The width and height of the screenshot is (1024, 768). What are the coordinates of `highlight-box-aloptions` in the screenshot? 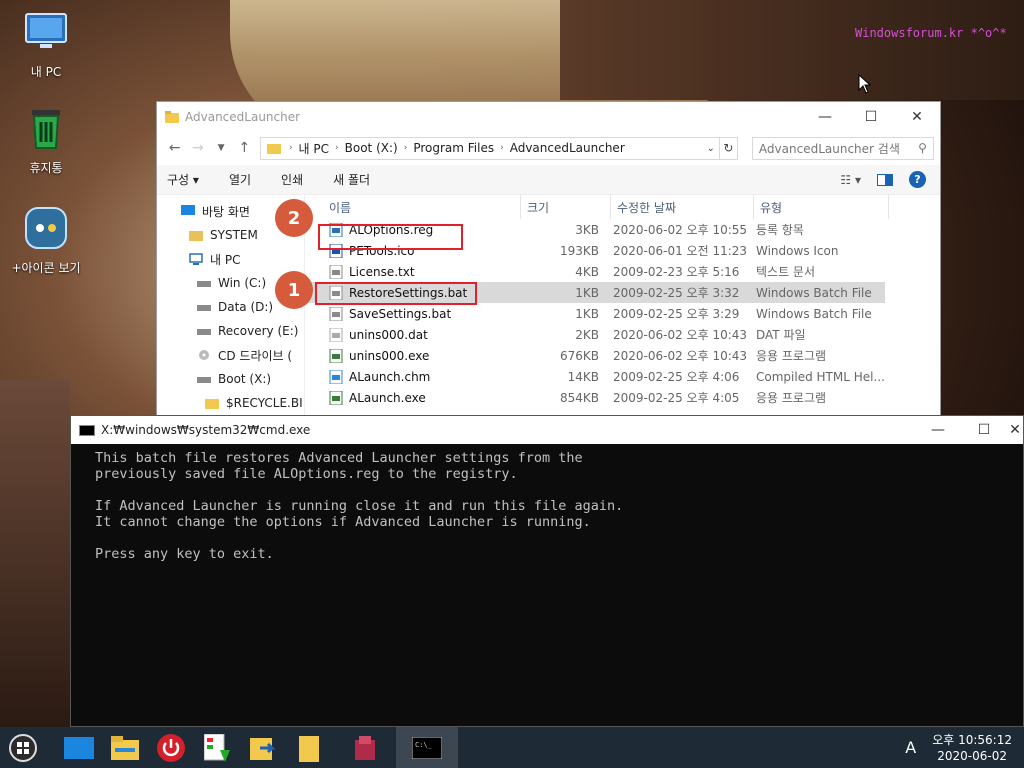 It's located at (390, 237).